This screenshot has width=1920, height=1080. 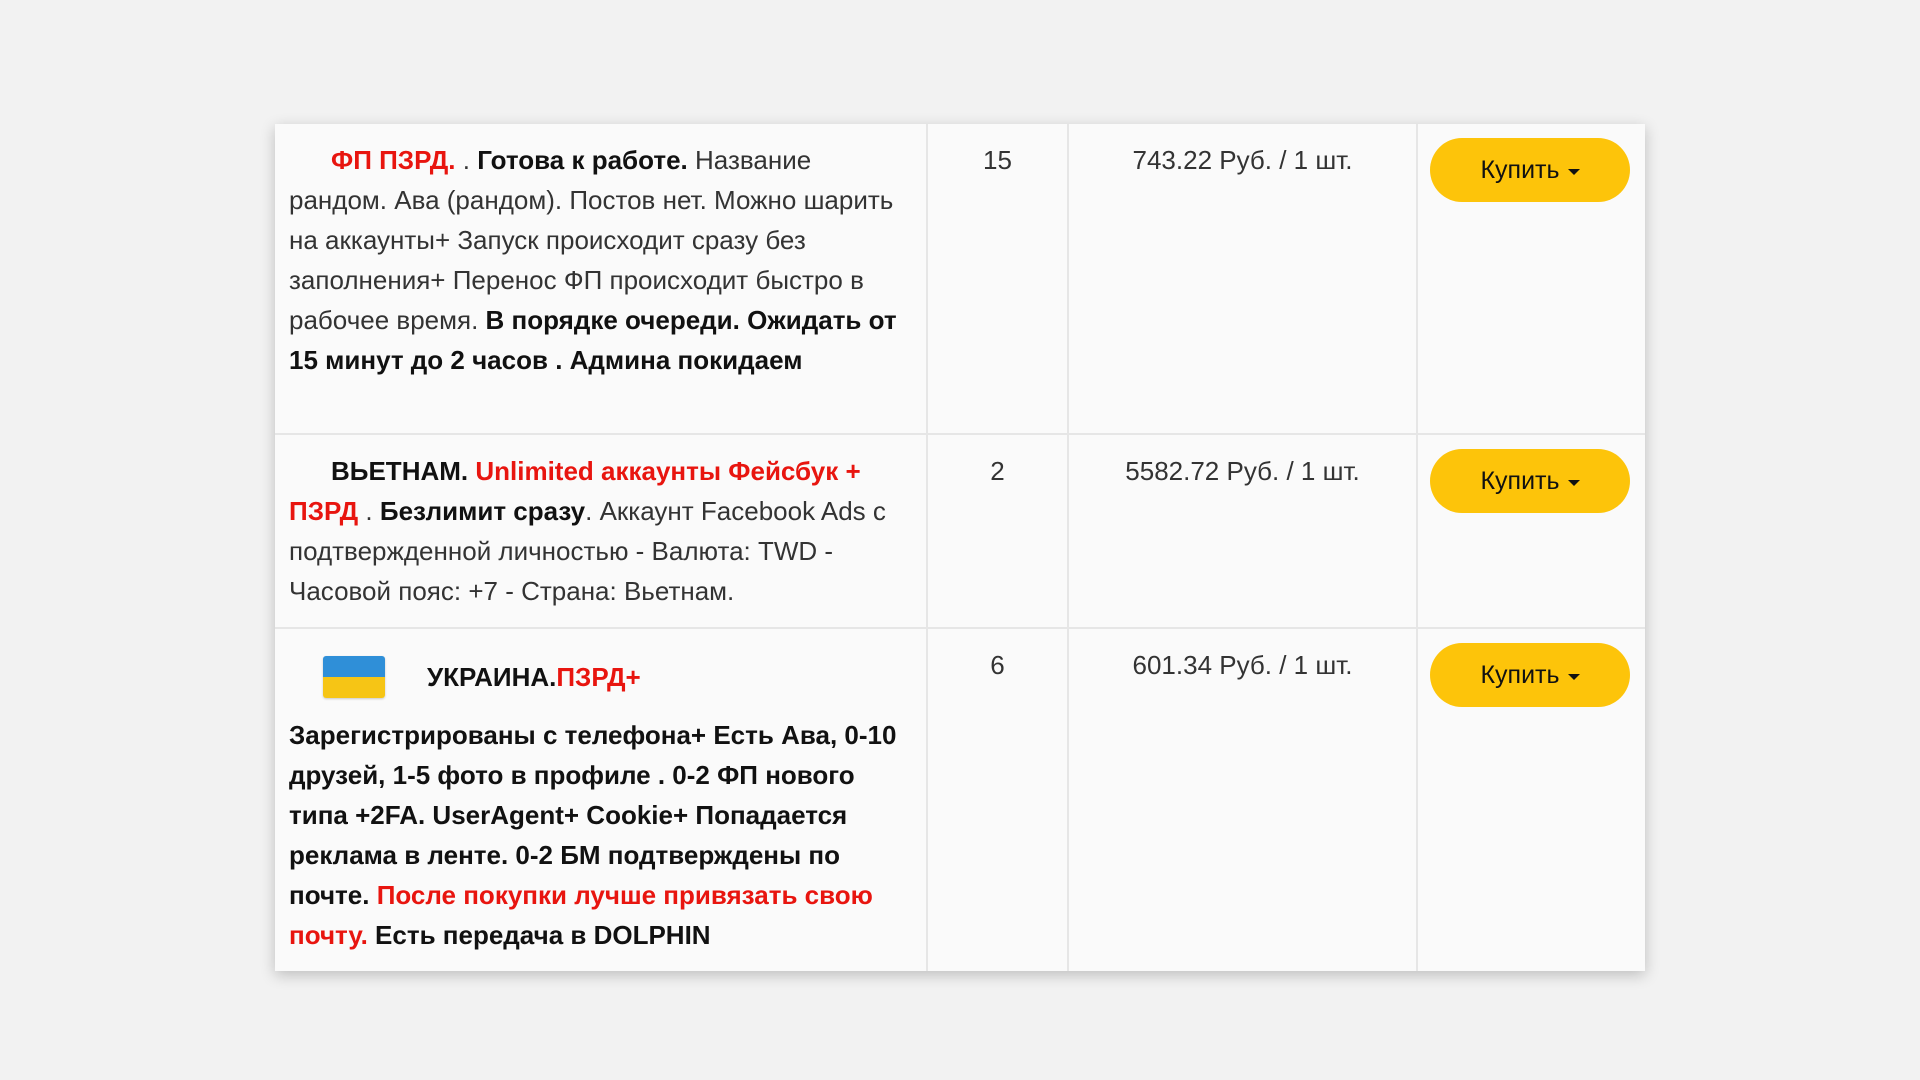 What do you see at coordinates (998, 279) in the screenshot?
I see `product-quantity: 15` at bounding box center [998, 279].